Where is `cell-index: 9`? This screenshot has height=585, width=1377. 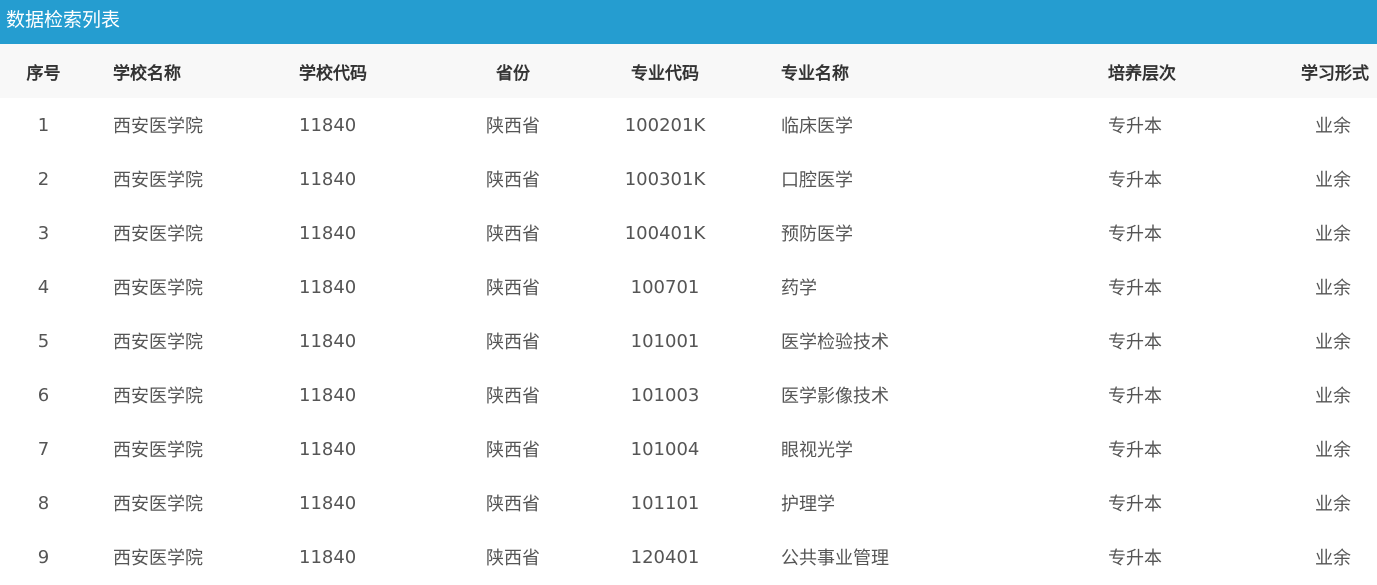 cell-index: 9 is located at coordinates (43, 557).